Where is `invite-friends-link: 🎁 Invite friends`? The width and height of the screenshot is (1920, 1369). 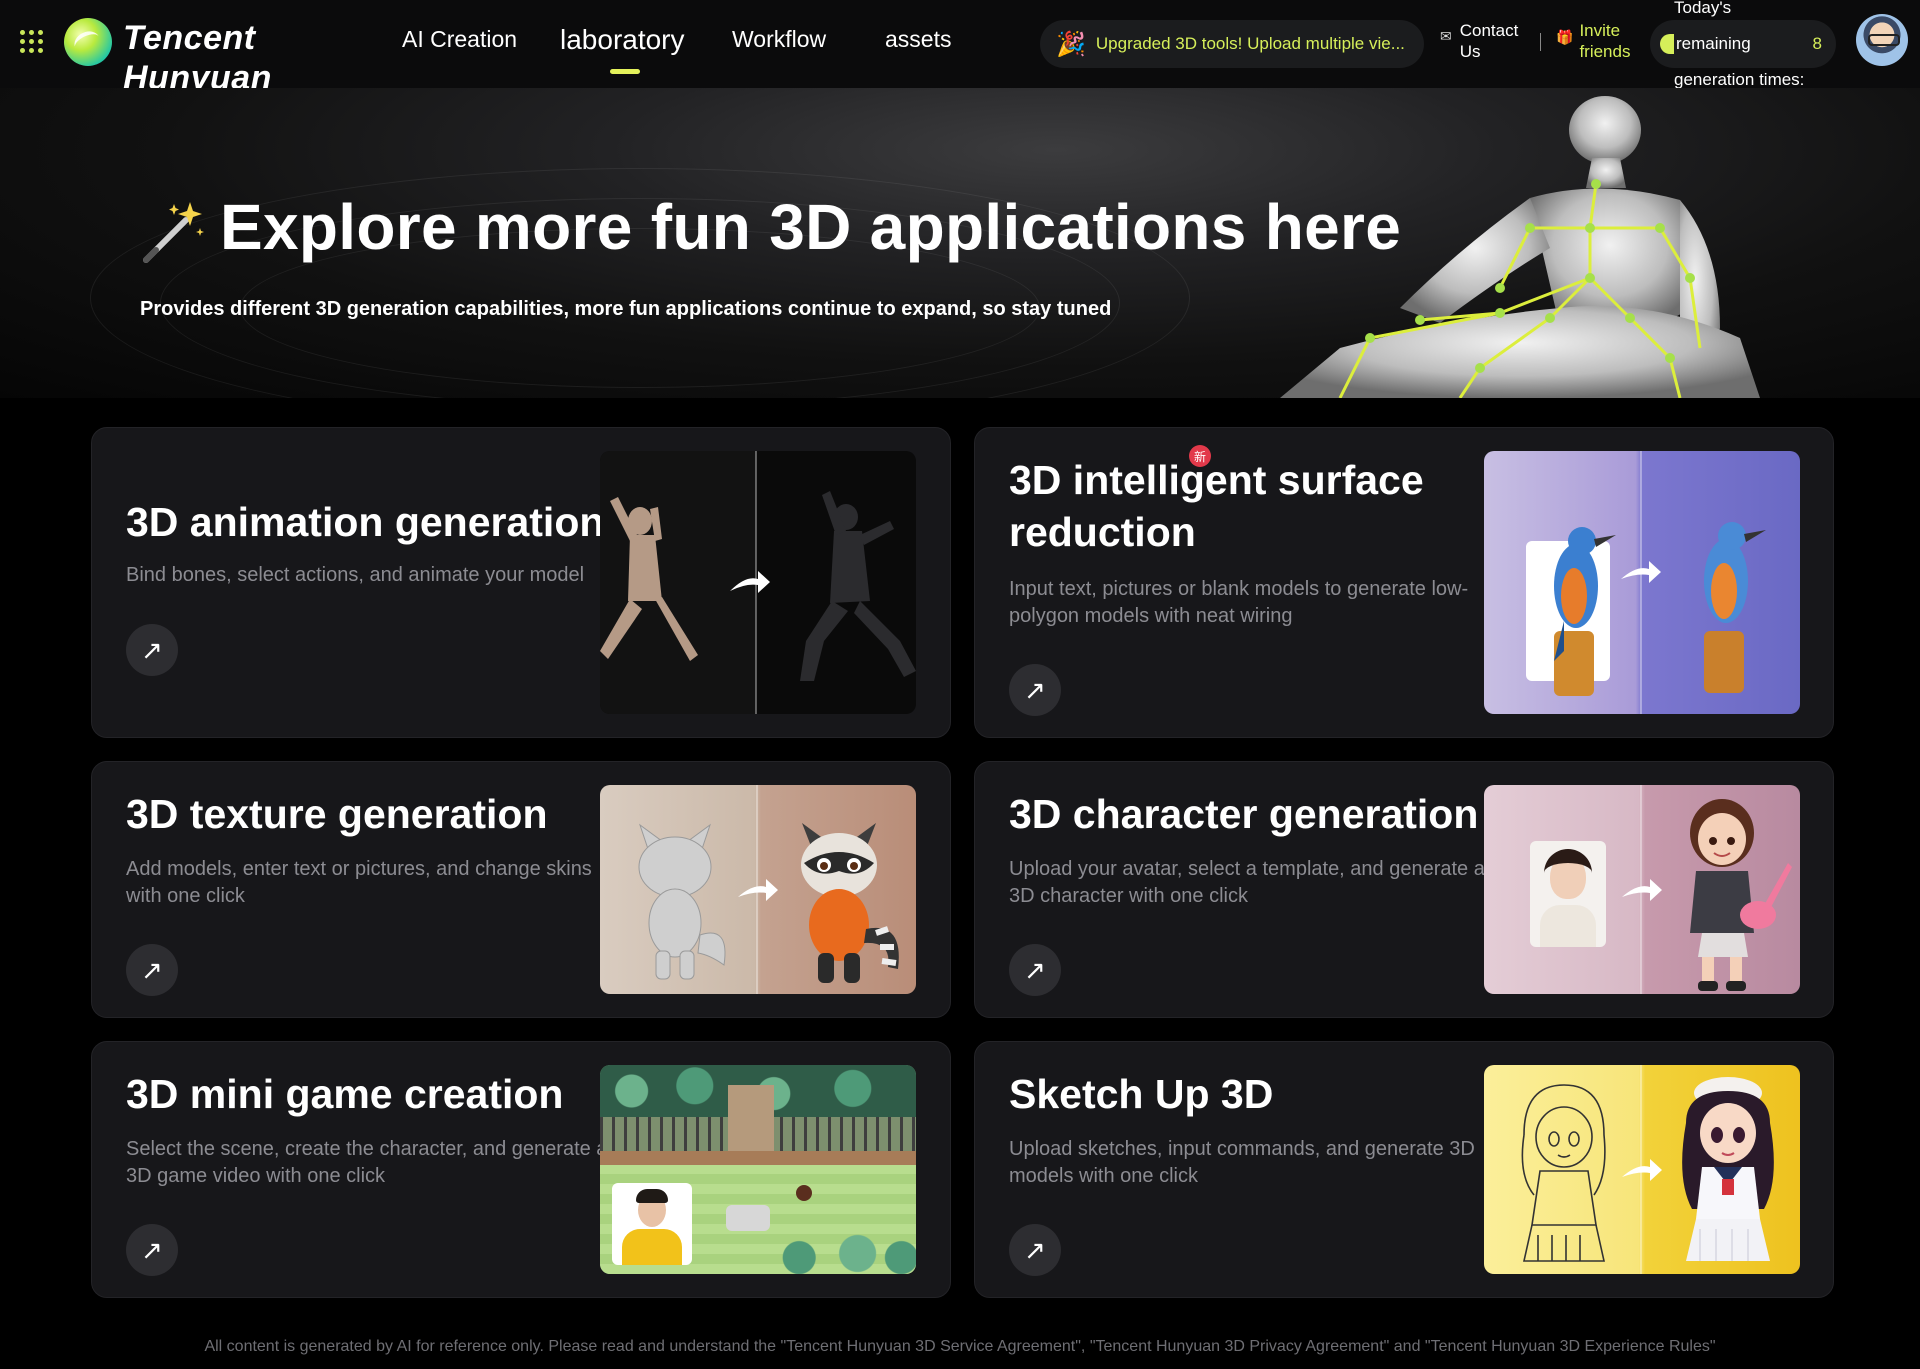
invite-friends-link: 🎁 Invite friends is located at coordinates (1602, 41).